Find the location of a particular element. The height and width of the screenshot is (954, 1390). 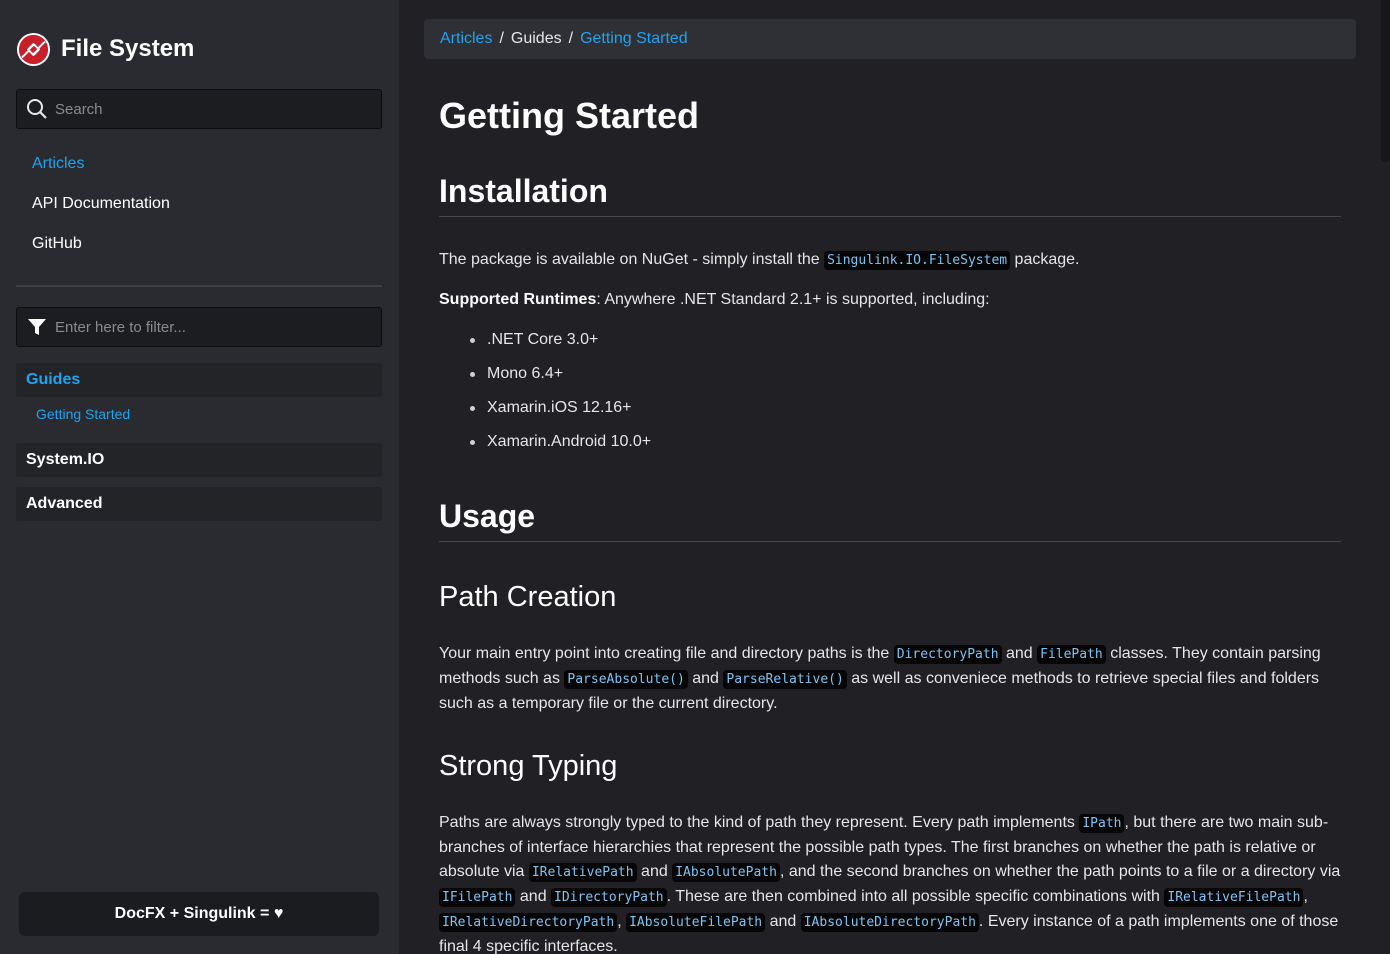

code-directorypath: DirectoryPath is located at coordinates (947, 654).